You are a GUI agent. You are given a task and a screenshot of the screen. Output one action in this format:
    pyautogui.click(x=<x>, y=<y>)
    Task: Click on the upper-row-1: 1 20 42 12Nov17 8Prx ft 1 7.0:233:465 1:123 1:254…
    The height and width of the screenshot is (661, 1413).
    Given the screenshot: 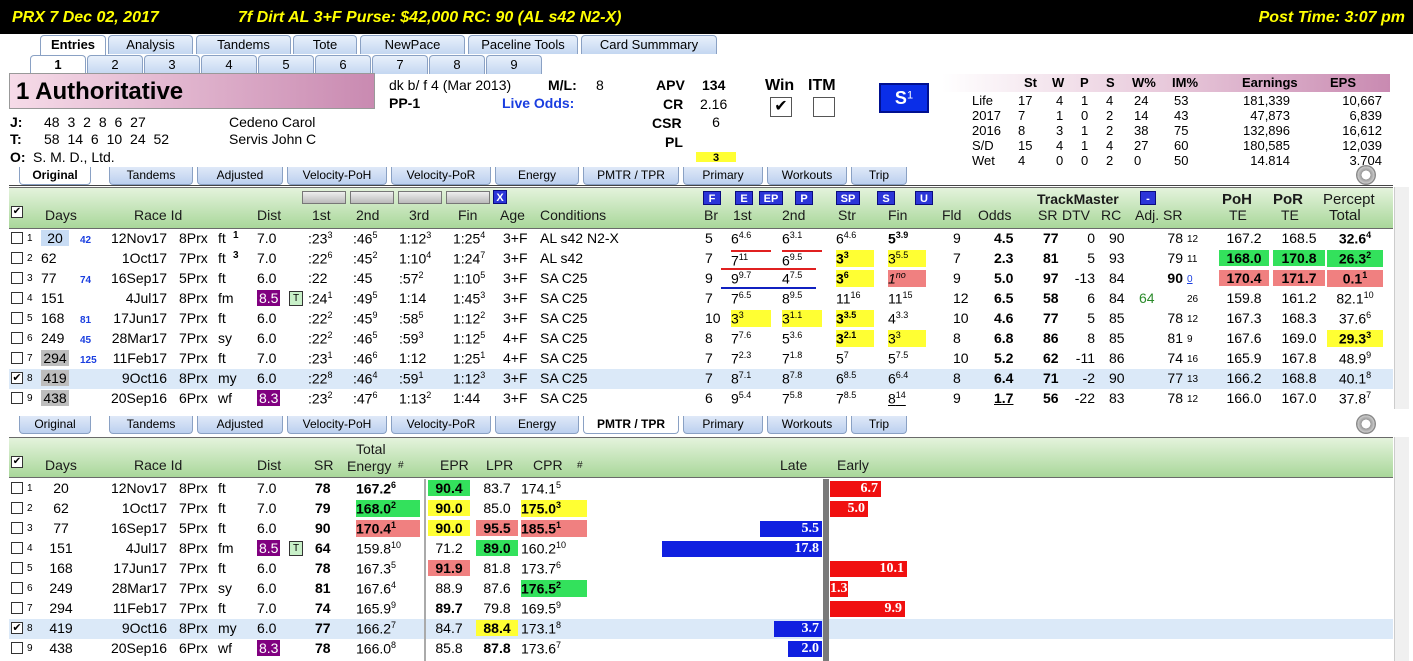 What is the action you would take?
    pyautogui.click(x=701, y=239)
    